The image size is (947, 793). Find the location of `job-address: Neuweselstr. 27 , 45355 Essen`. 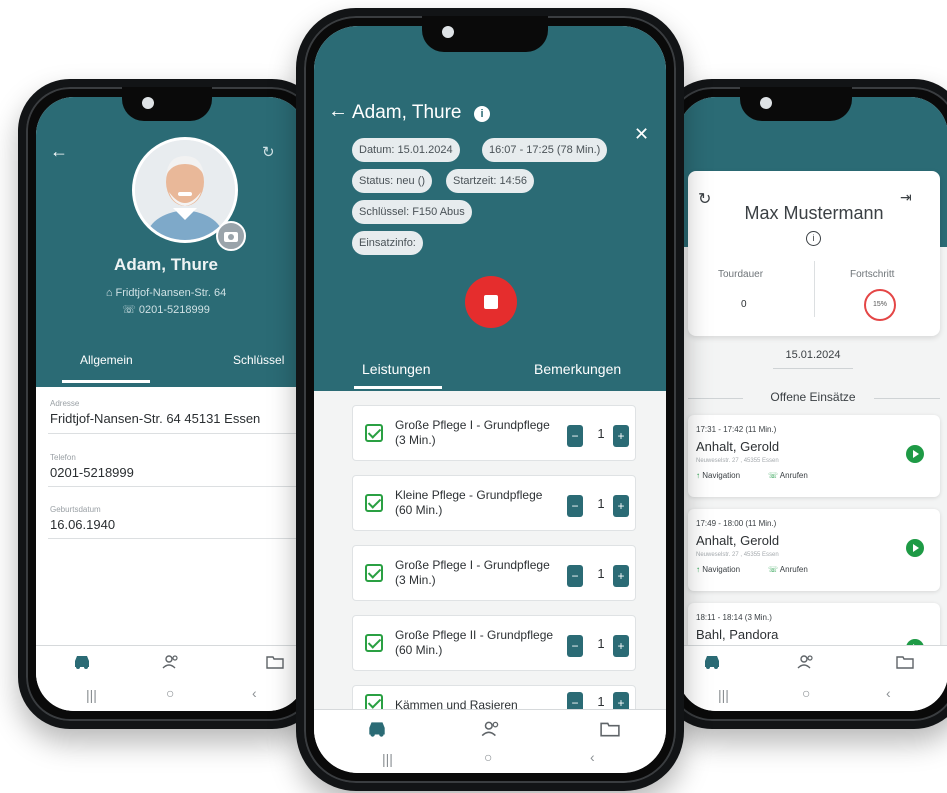

job-address: Neuweselstr. 27 , 45355 Essen is located at coordinates (737, 461).